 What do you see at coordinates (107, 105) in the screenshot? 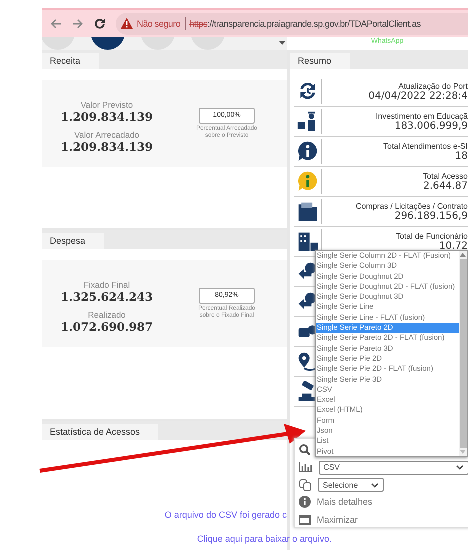
I see `value-label: Valor Previsto` at bounding box center [107, 105].